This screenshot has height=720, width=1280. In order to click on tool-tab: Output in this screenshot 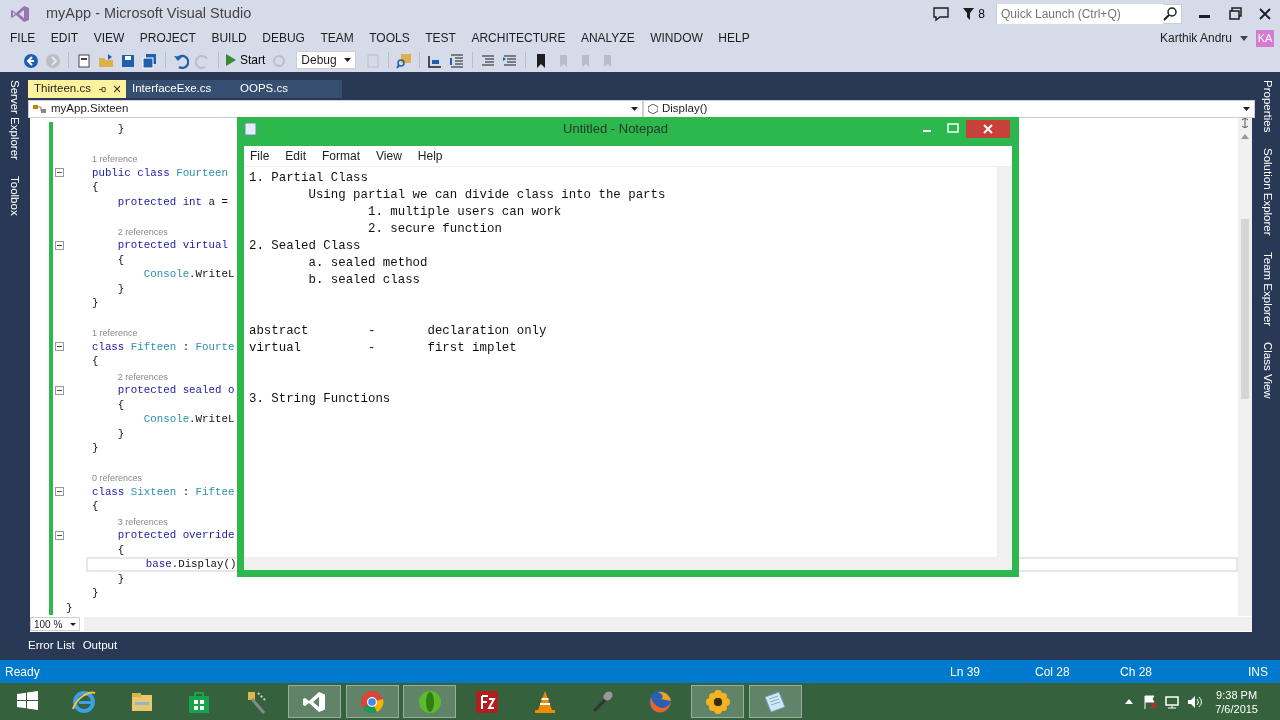, I will do `click(100, 646)`.